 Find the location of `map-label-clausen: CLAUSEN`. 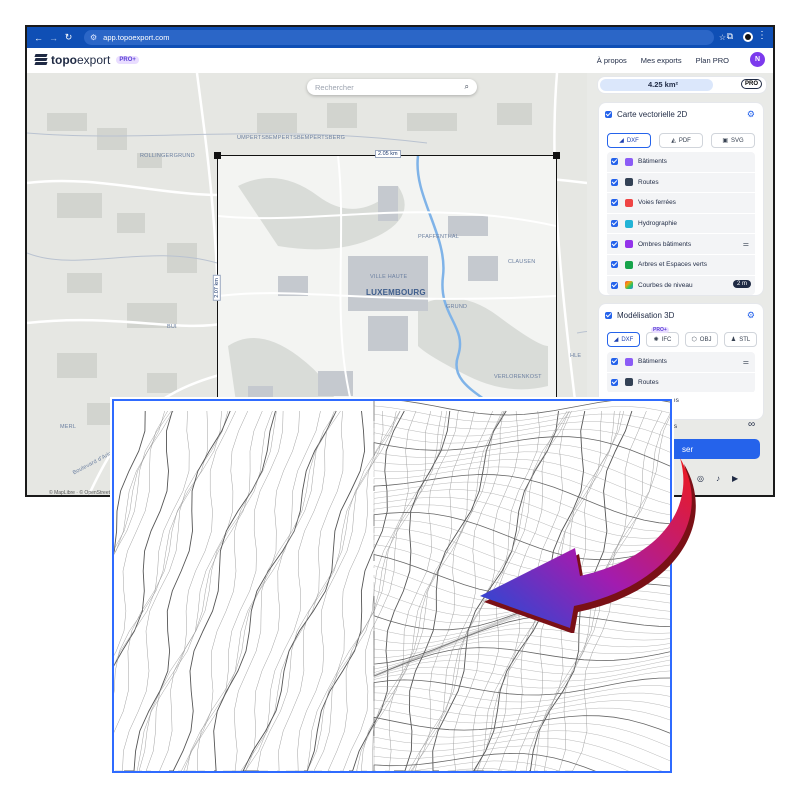

map-label-clausen: CLAUSEN is located at coordinates (522, 262).